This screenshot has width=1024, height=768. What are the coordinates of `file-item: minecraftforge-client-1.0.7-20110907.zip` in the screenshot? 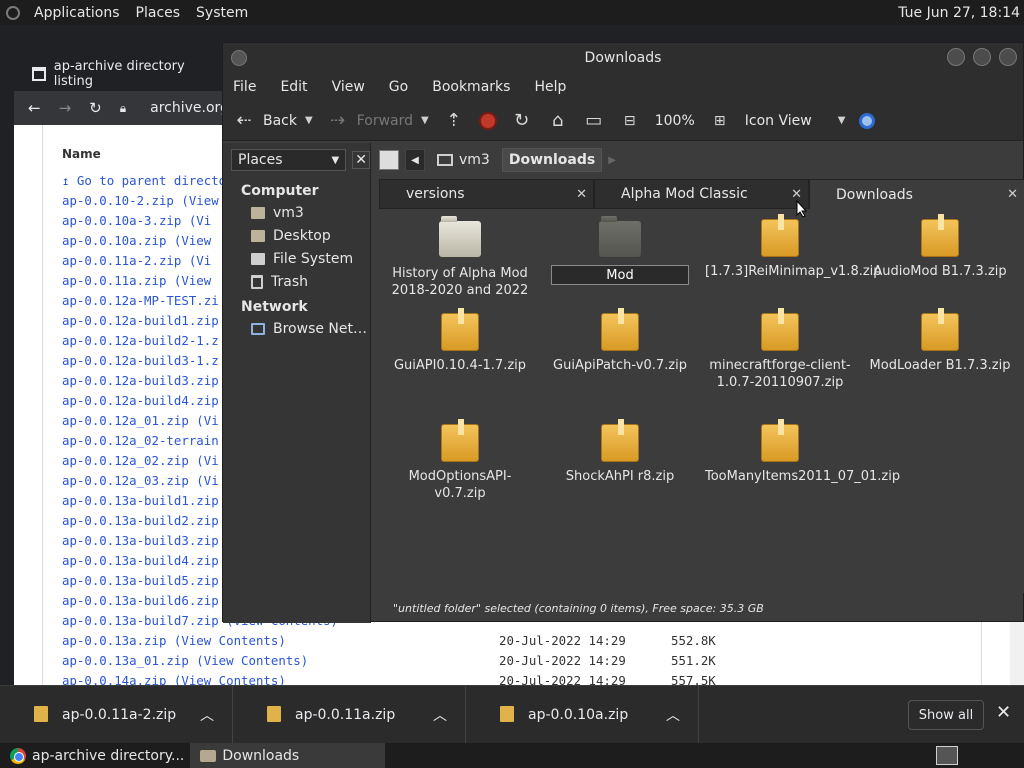 It's located at (780, 349).